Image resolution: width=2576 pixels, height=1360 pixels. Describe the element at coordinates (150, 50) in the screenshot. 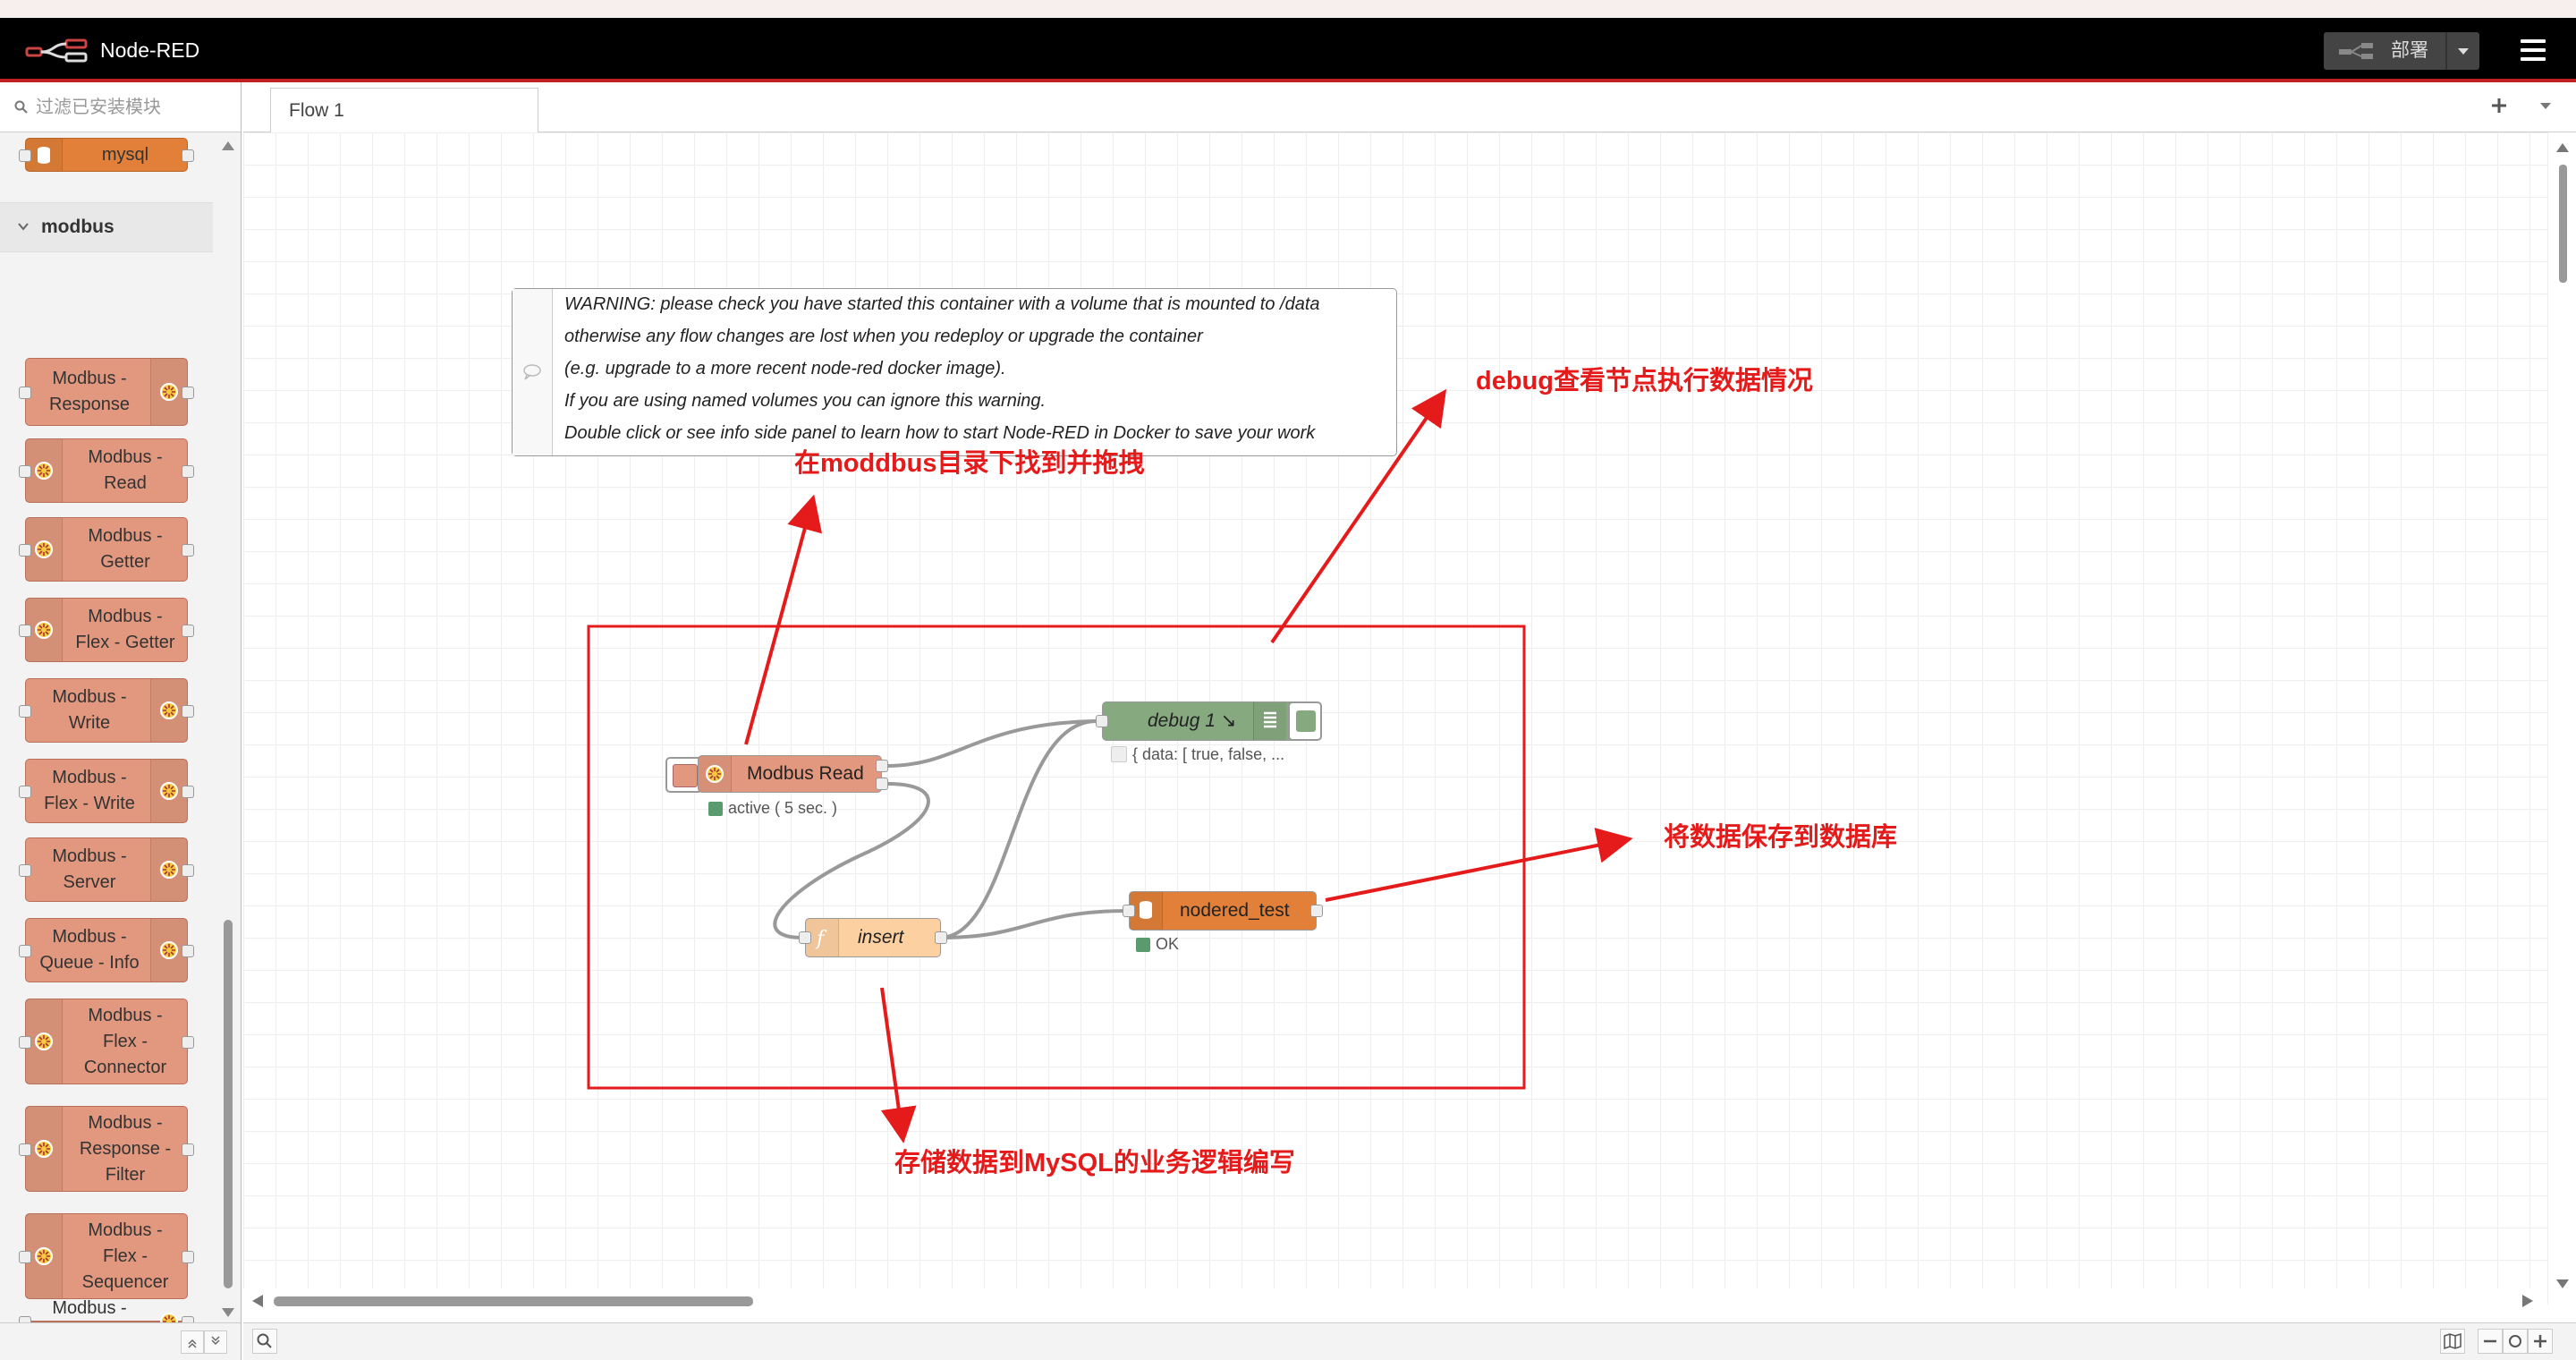

I see `app-title: Node-RED` at that location.